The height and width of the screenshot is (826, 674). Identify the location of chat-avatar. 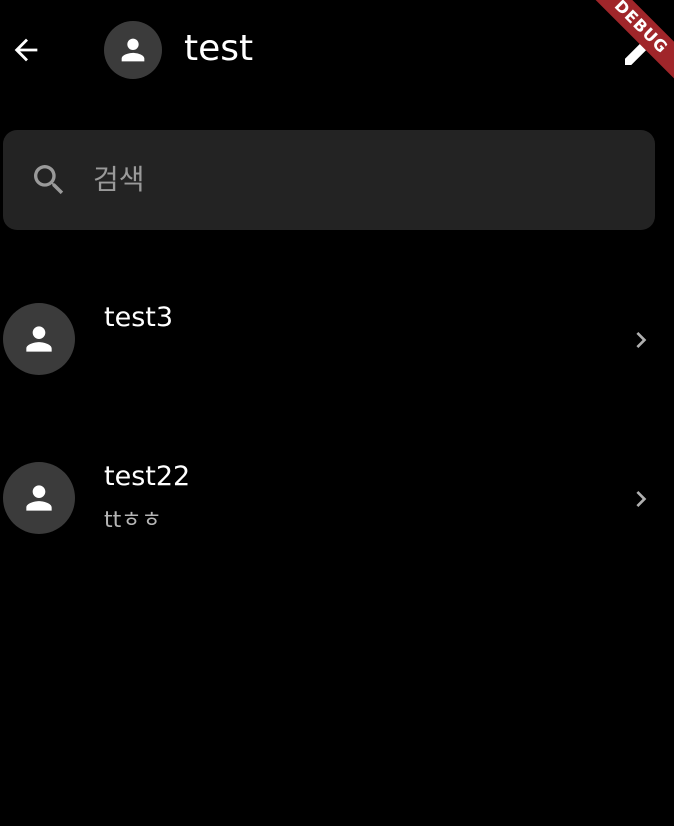
(133, 50).